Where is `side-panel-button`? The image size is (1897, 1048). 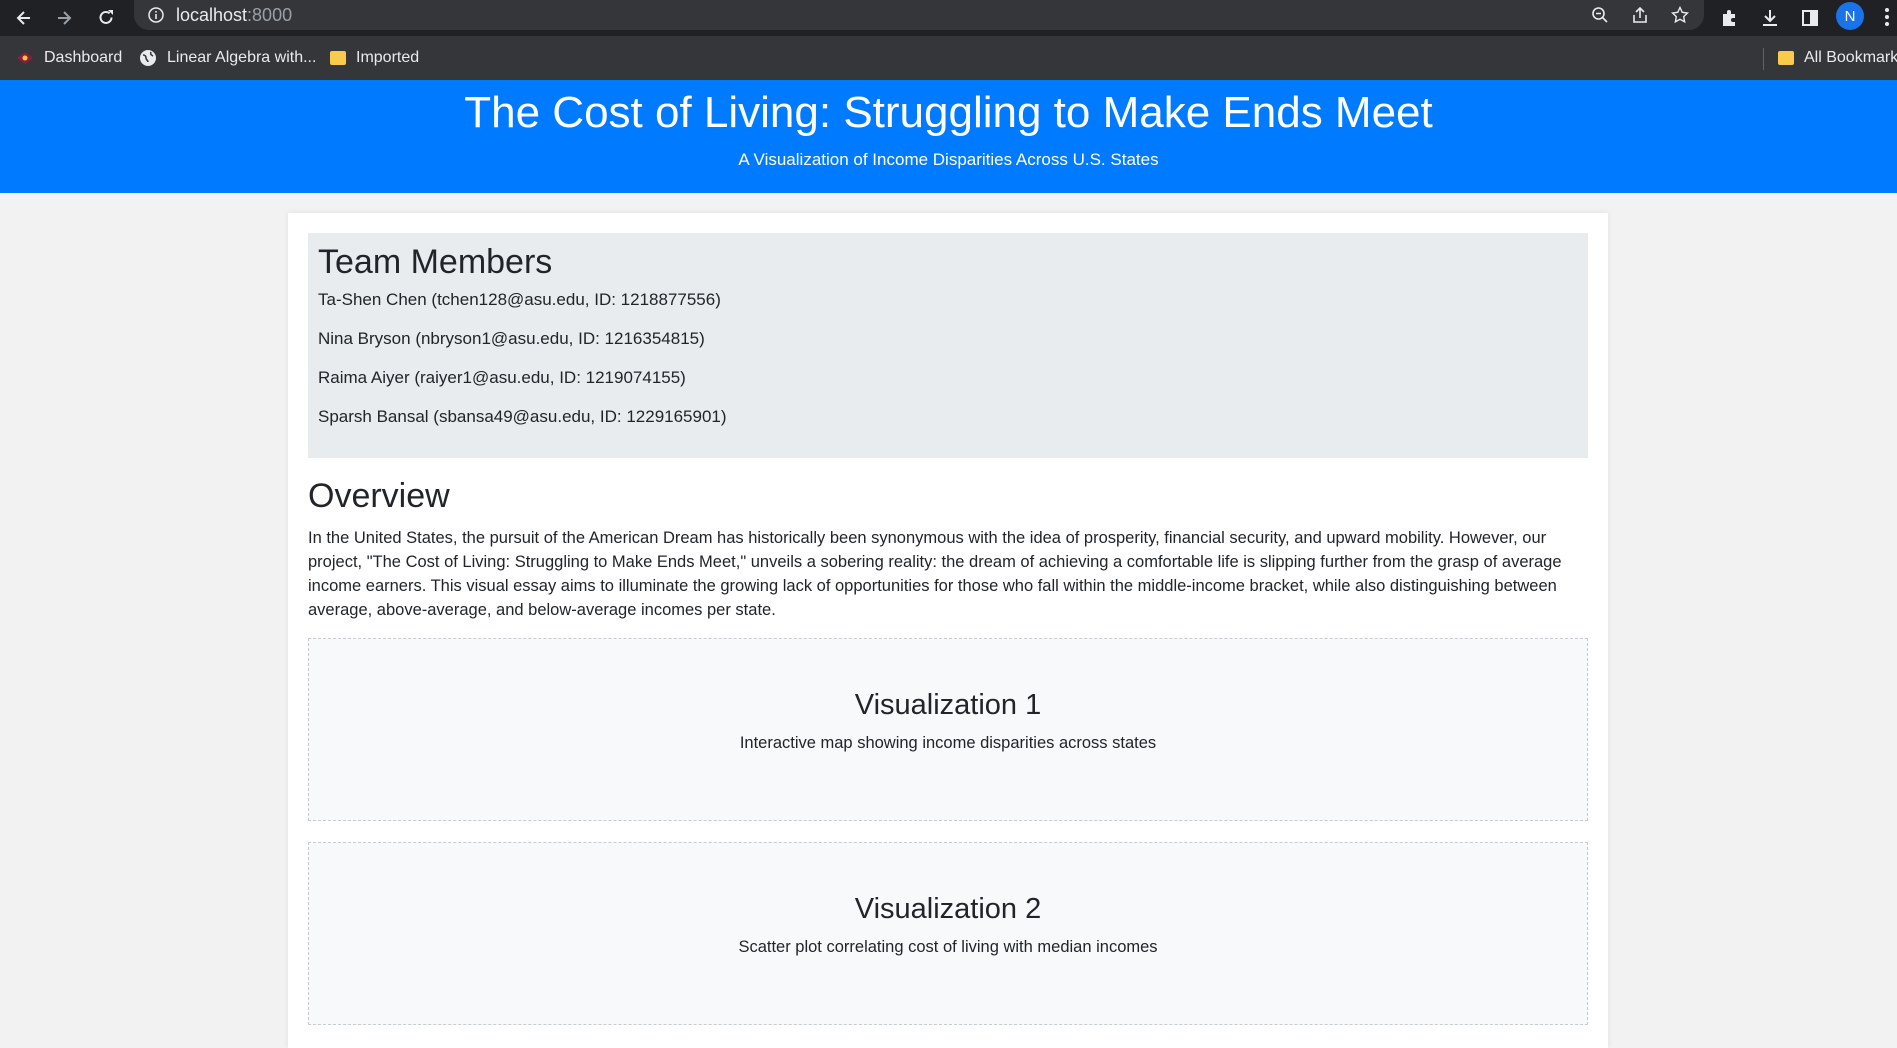 side-panel-button is located at coordinates (1810, 18).